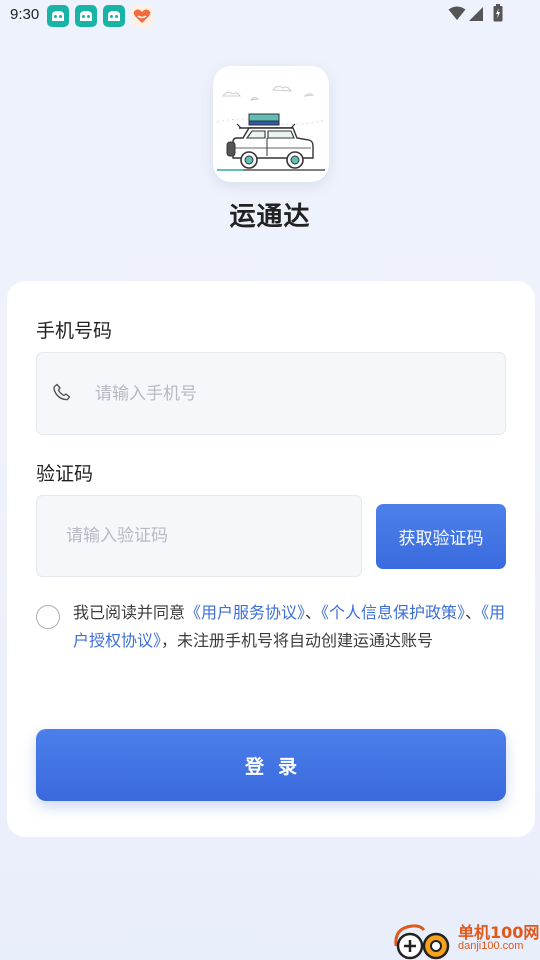 Image resolution: width=540 pixels, height=960 pixels. What do you see at coordinates (457, 13) in the screenshot?
I see `wifi-icon` at bounding box center [457, 13].